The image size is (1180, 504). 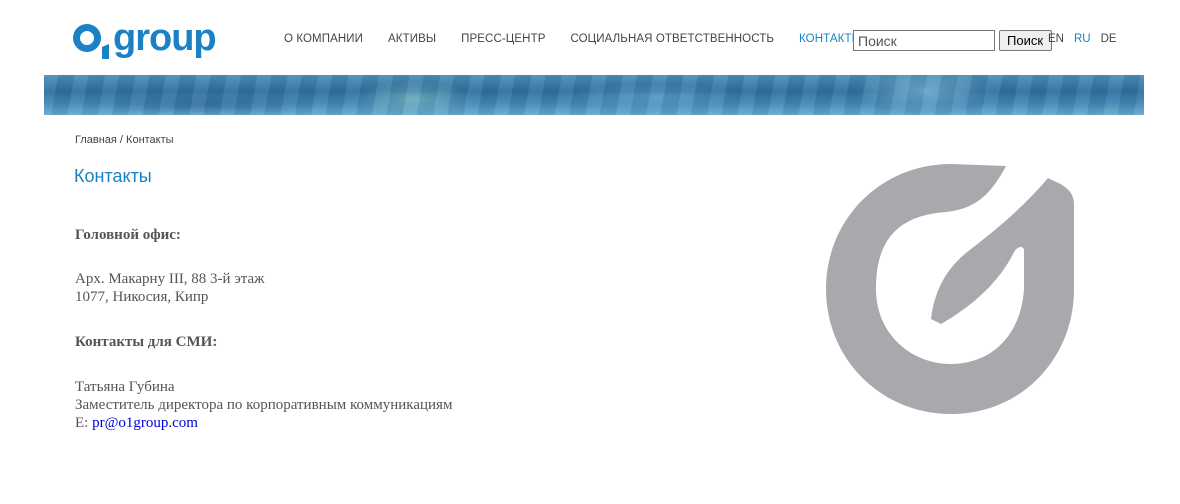 What do you see at coordinates (170, 279) in the screenshot?
I see `address-line-1: Арх. Макарну III, 88 3-й этаж` at bounding box center [170, 279].